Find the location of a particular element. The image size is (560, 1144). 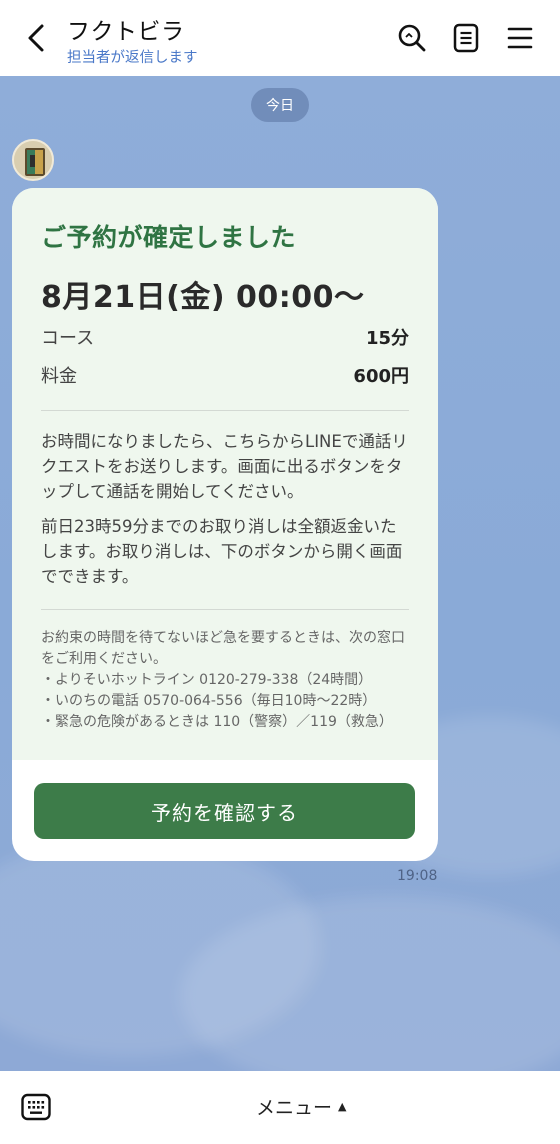

date-separator: 今日 is located at coordinates (280, 105).